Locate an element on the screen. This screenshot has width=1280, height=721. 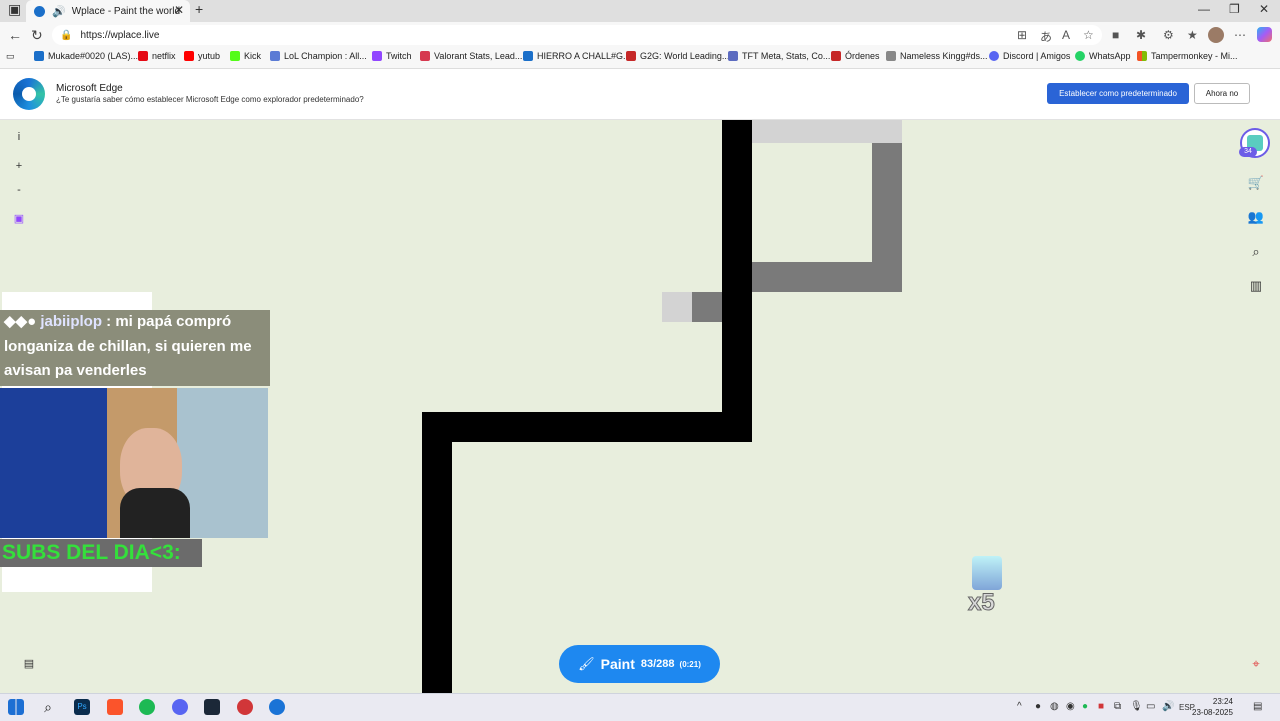
chat-badges-icon: ◆◆● is located at coordinates (20, 321).